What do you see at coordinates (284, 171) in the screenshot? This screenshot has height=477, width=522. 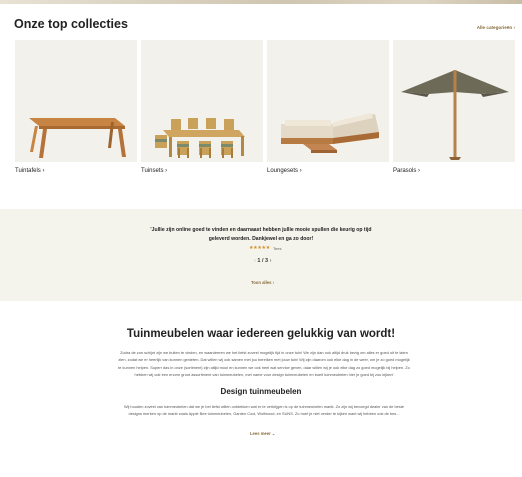 I see `collection-link-loungesets: Loungesets ›` at bounding box center [284, 171].